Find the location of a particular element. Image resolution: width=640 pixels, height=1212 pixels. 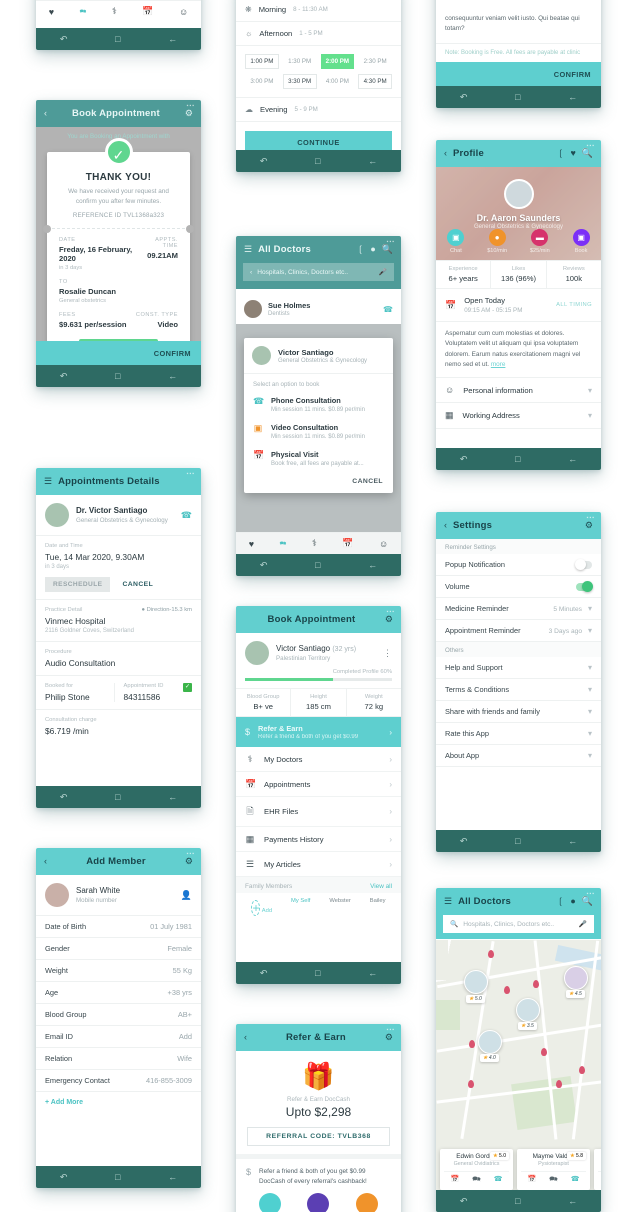

location-pin-icon: ● is located at coordinates (372, 249).